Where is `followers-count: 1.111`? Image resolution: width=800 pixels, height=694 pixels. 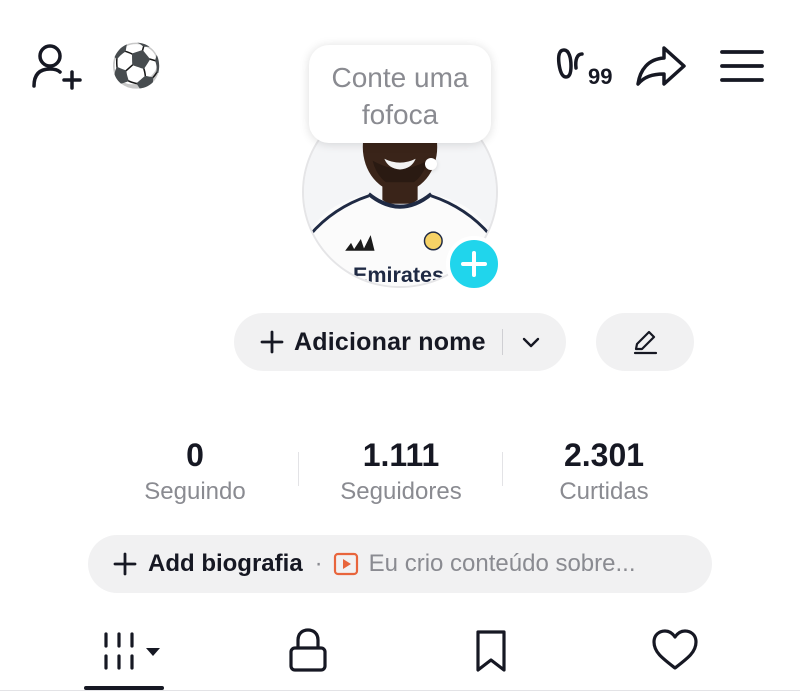
followers-count: 1.111 is located at coordinates (401, 455).